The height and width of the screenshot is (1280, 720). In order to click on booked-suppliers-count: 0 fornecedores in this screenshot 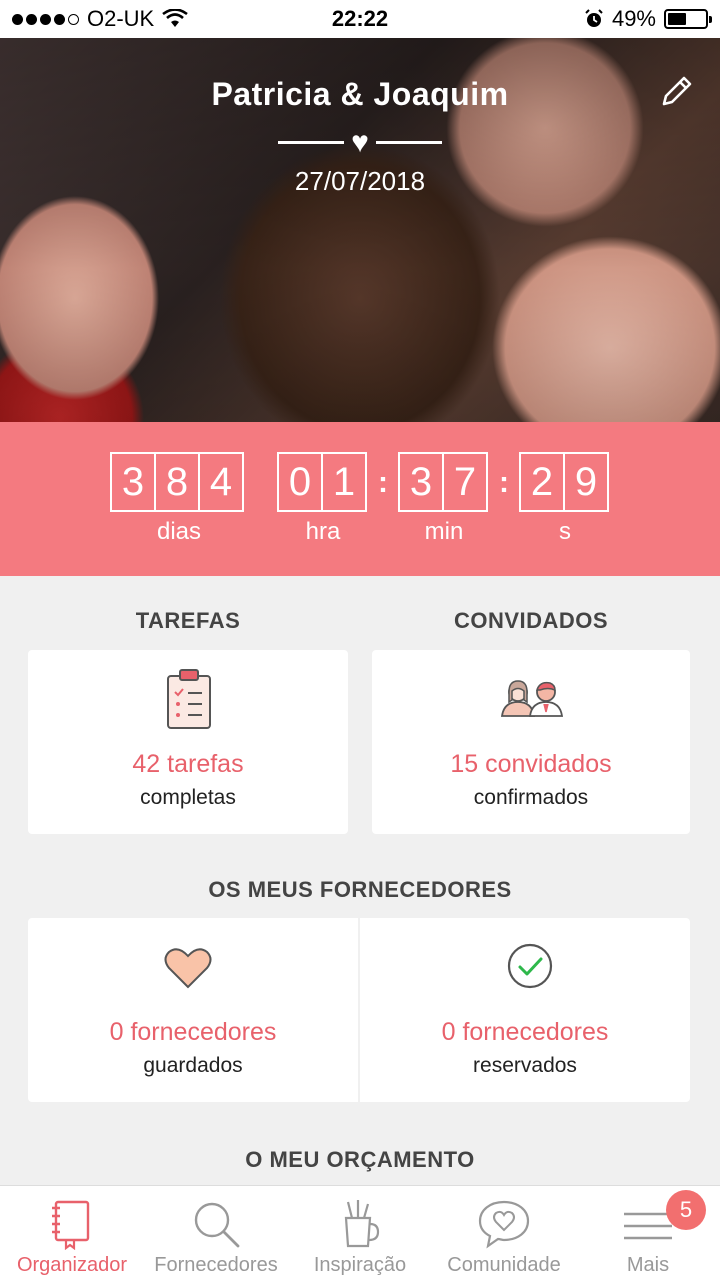, I will do `click(525, 1032)`.